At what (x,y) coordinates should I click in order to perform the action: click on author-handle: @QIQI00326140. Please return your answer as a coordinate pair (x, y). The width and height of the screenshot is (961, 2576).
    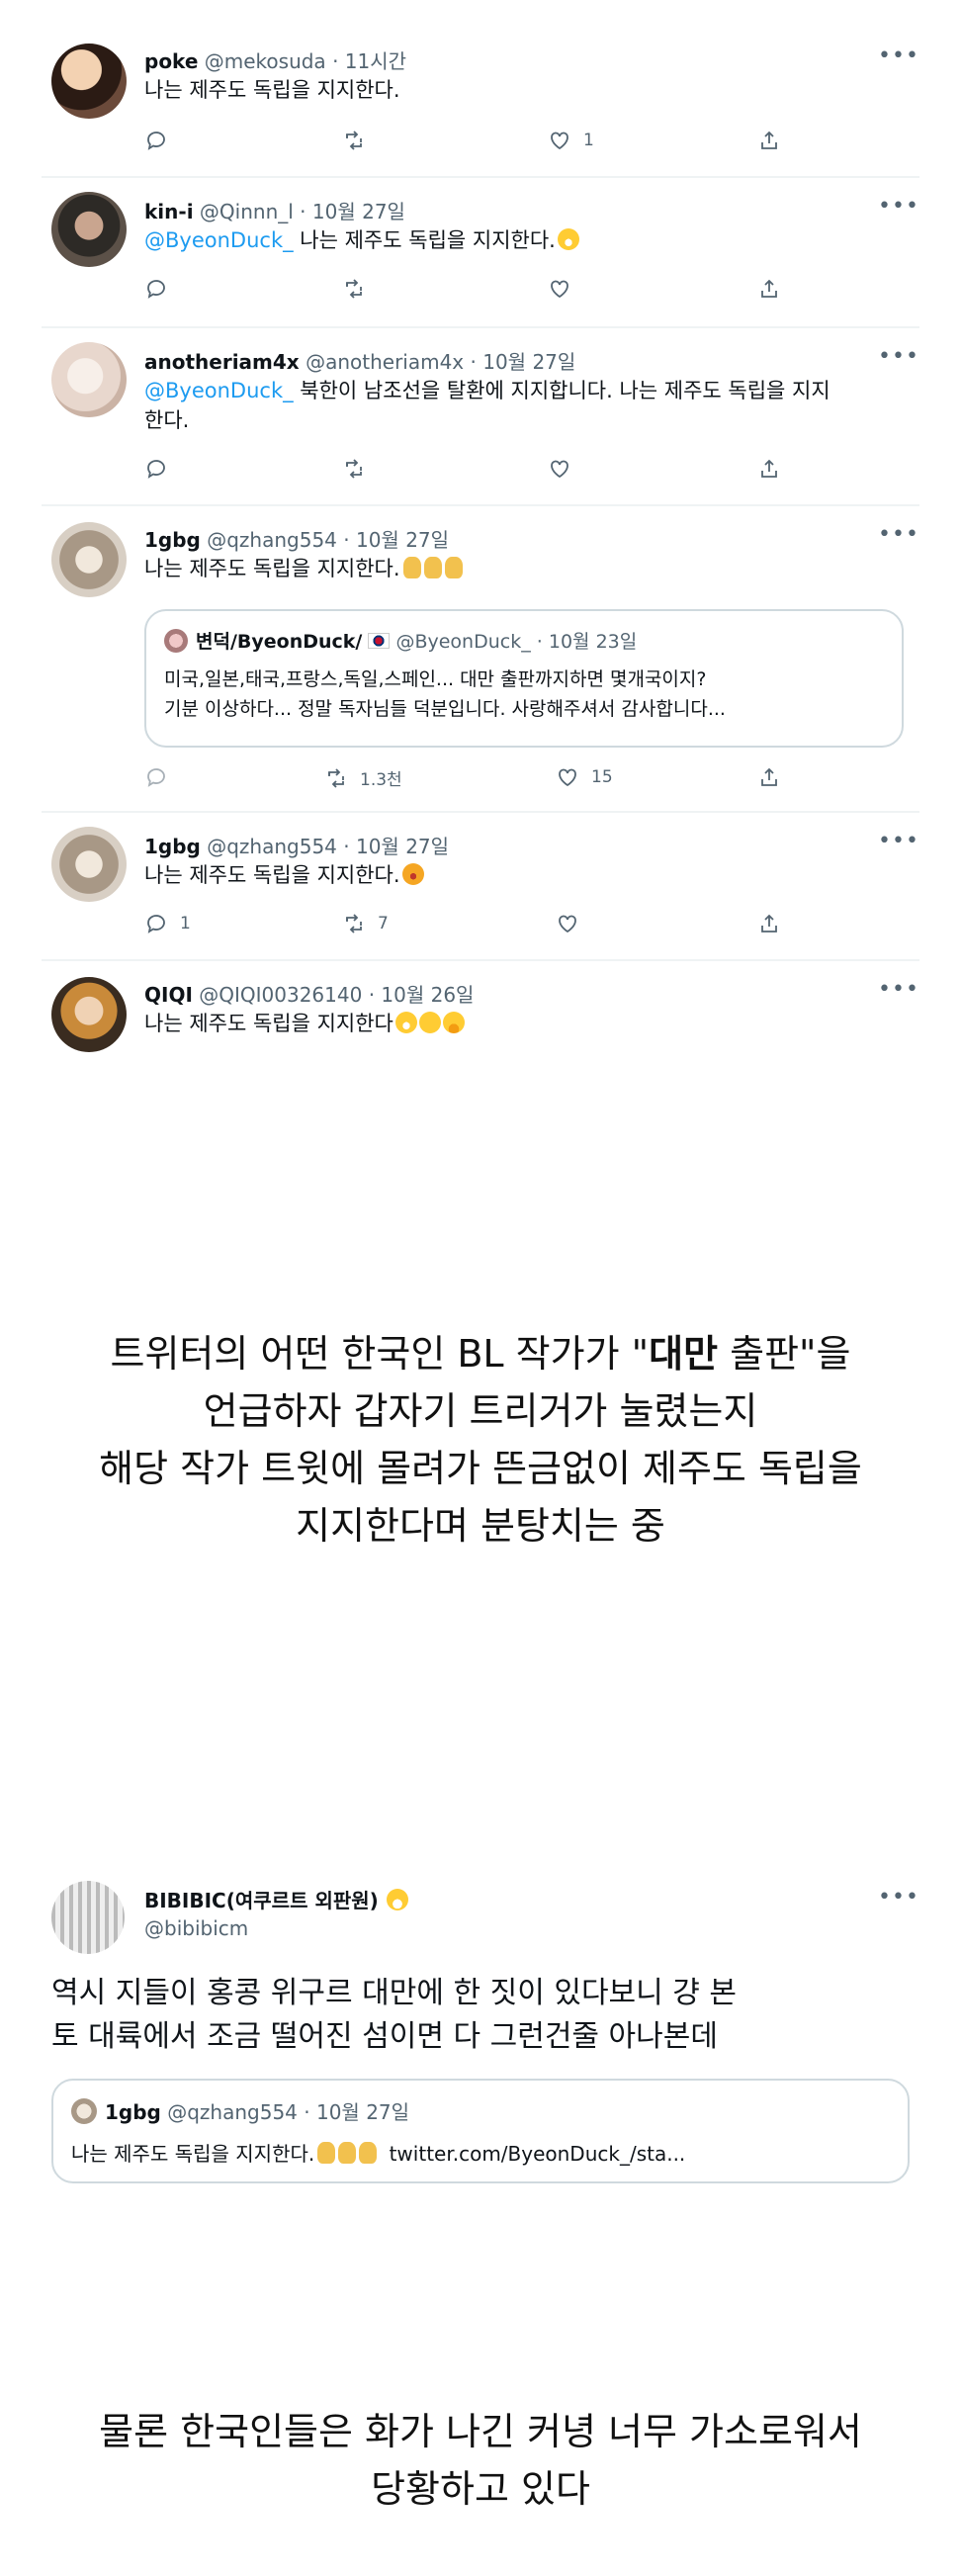
    Looking at the image, I should click on (280, 995).